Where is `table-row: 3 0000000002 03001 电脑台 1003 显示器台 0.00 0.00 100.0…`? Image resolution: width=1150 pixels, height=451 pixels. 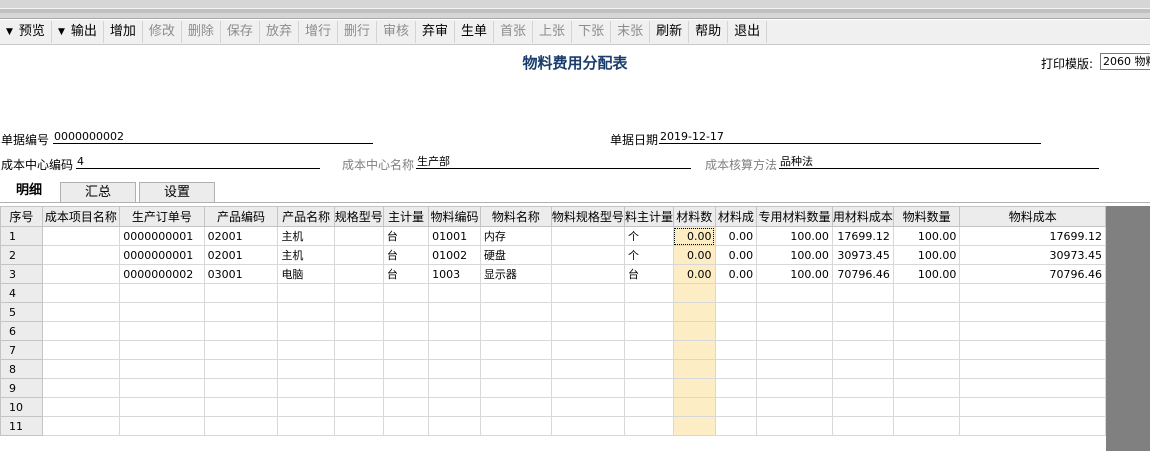
table-row: 3 0000000002 03001 电脑台 1003 显示器台 0.00 0.00 100.0… is located at coordinates (553, 274).